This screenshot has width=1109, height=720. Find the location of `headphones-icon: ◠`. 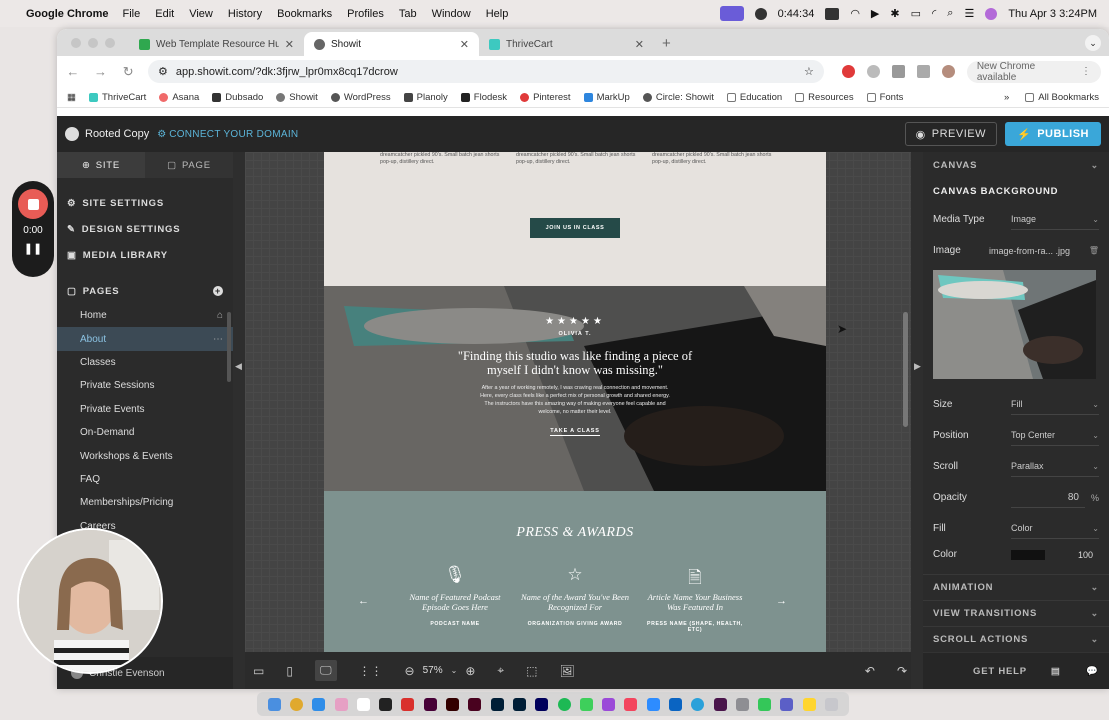

headphones-icon: ◠ is located at coordinates (855, 13).